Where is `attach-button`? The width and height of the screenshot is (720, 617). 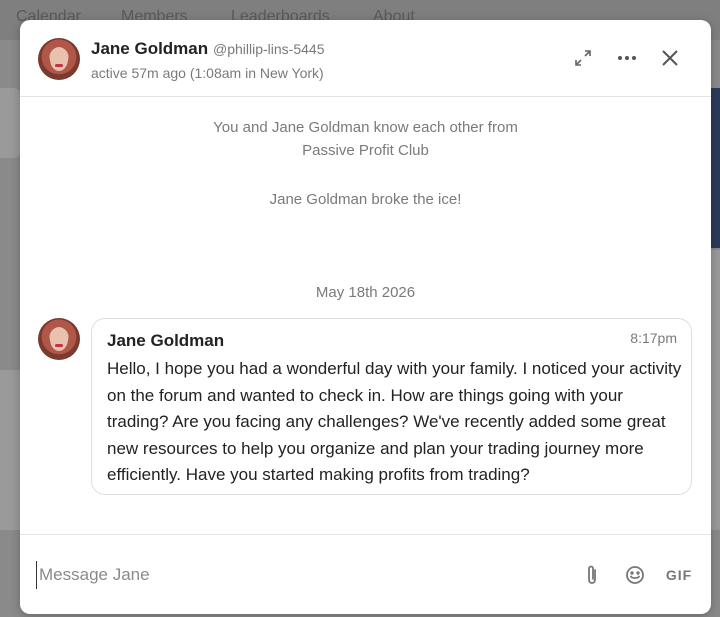 attach-button is located at coordinates (592, 575).